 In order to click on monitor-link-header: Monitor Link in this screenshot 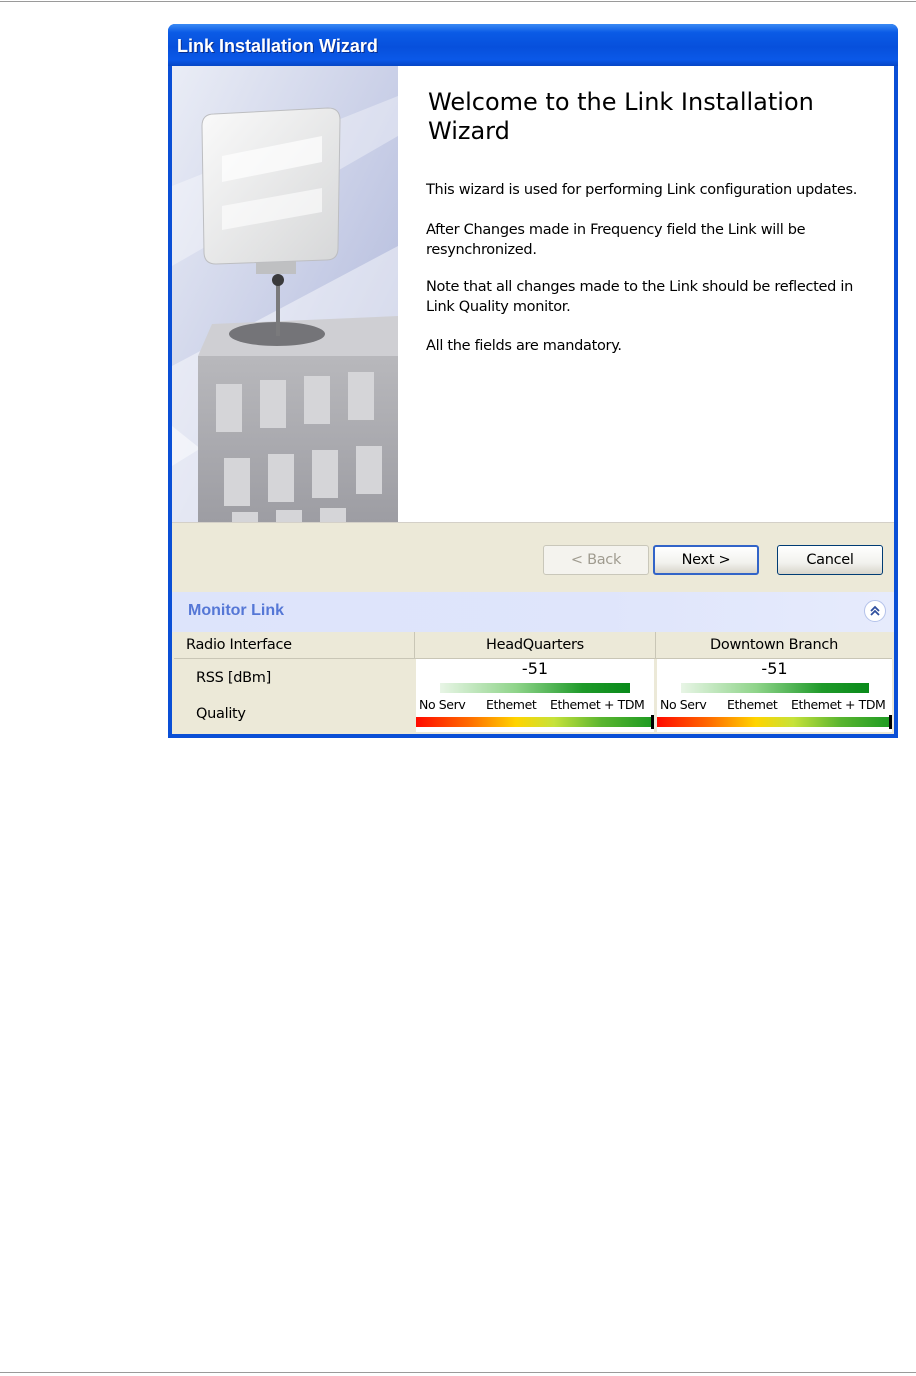, I will do `click(533, 612)`.